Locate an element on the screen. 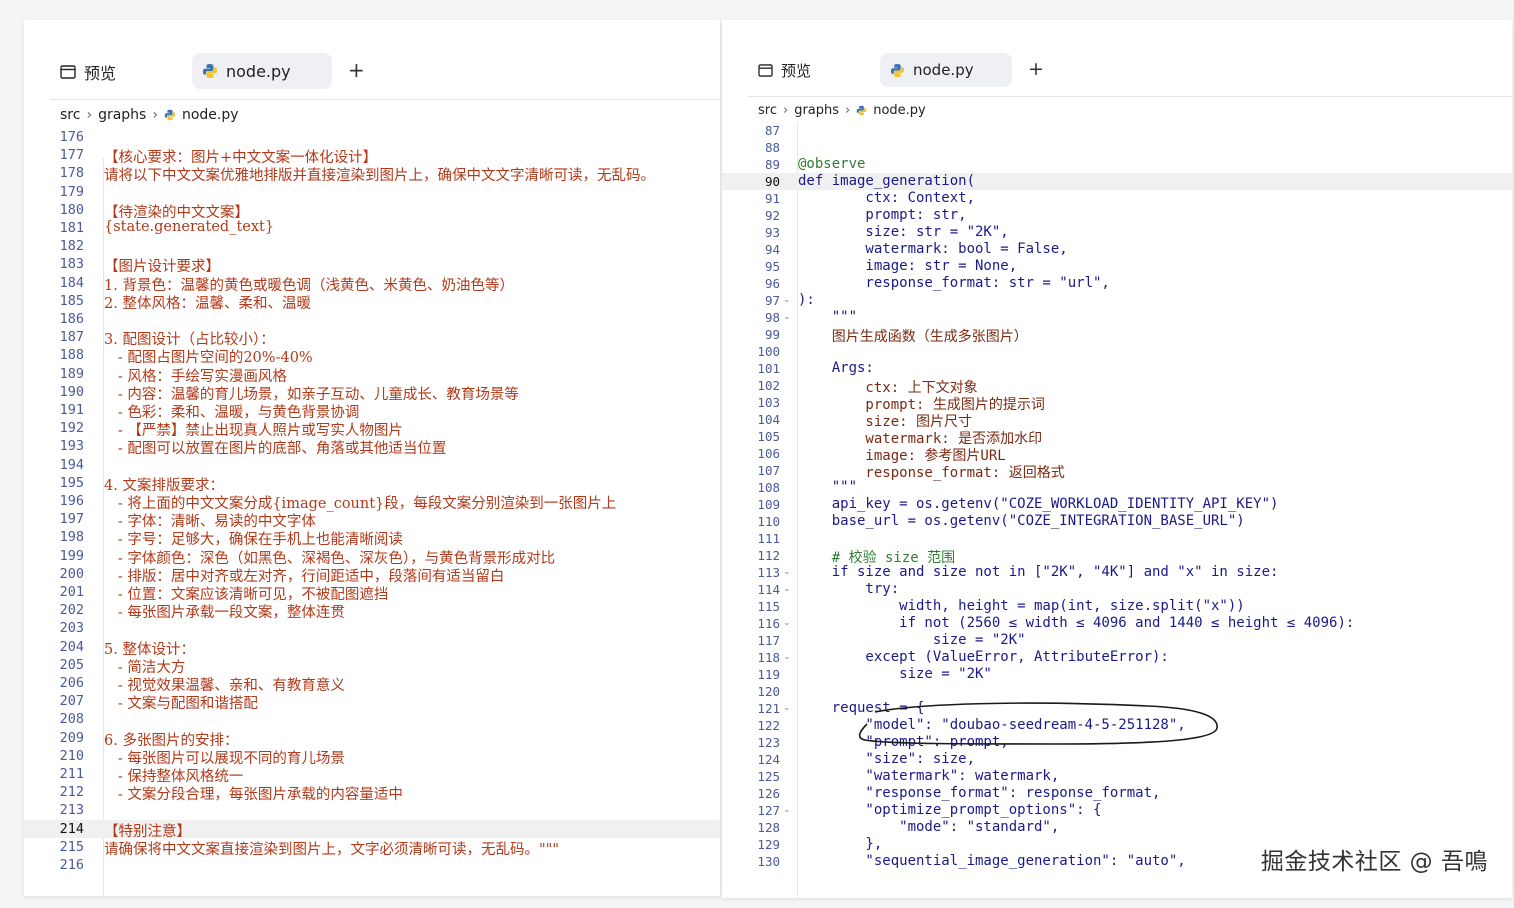 The height and width of the screenshot is (908, 1514). code-line: 127 ⌄ "optimize_prompt_options": { is located at coordinates (1117, 810).